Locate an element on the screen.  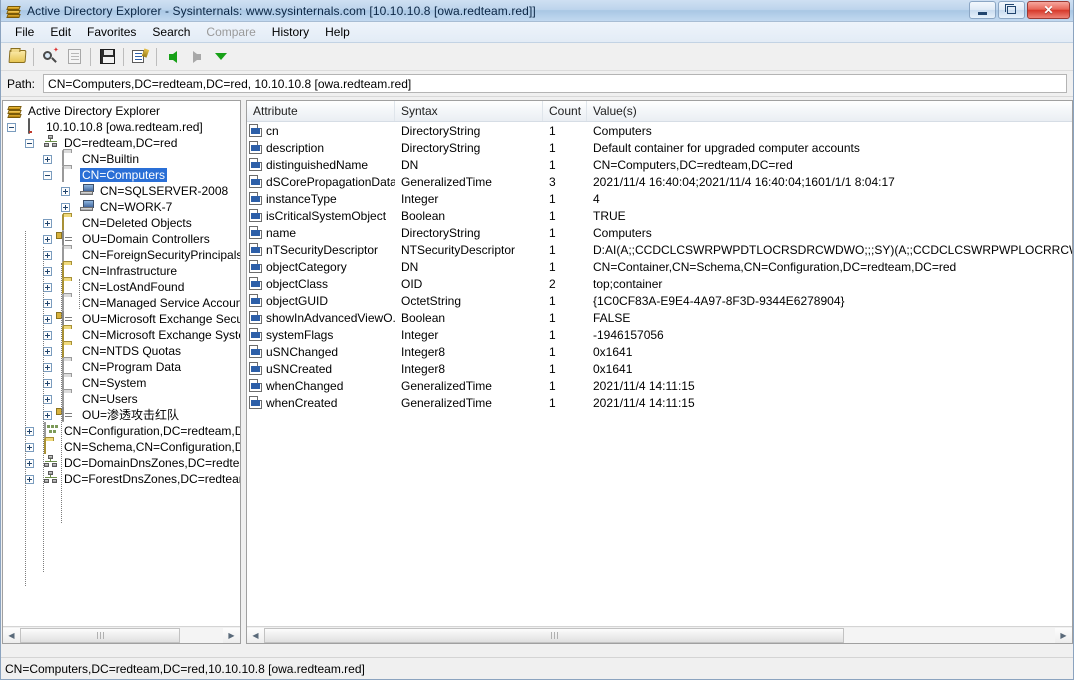
menu-search: Search is located at coordinates (171, 32).